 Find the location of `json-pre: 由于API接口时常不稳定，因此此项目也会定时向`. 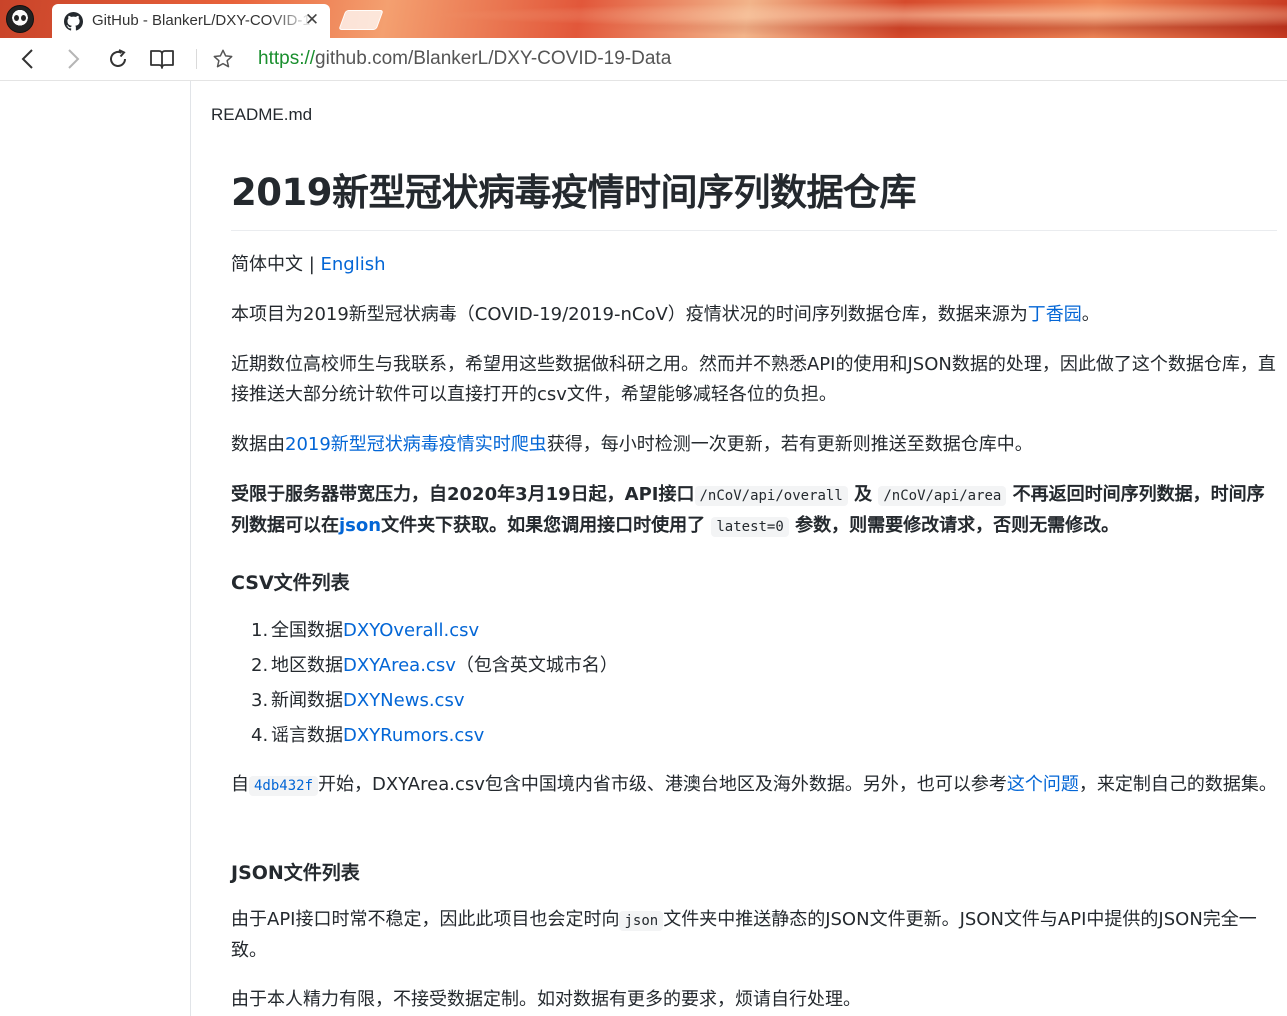

json-pre: 由于API接口时常不稳定，因此此项目也会定时向 is located at coordinates (425, 919).